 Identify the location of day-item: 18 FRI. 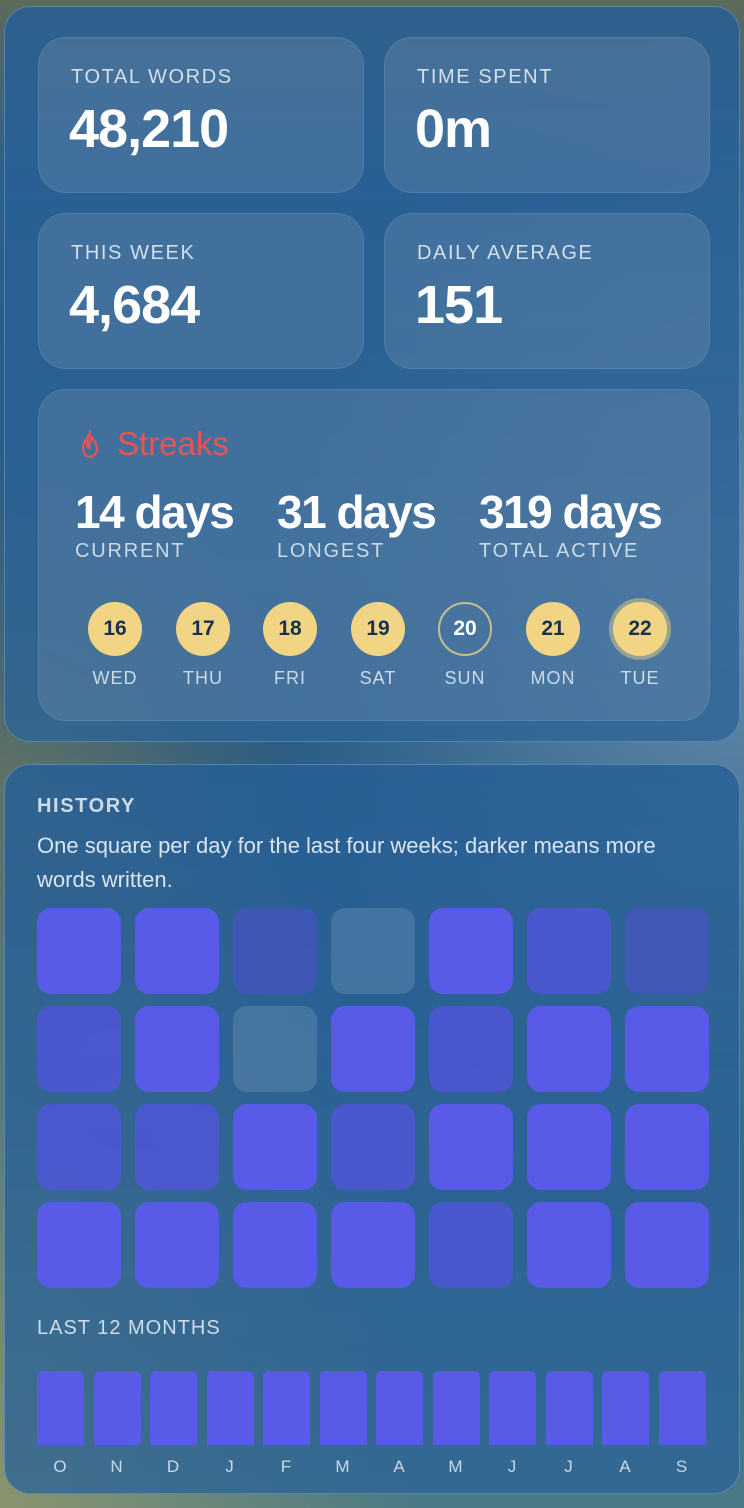
(290, 645).